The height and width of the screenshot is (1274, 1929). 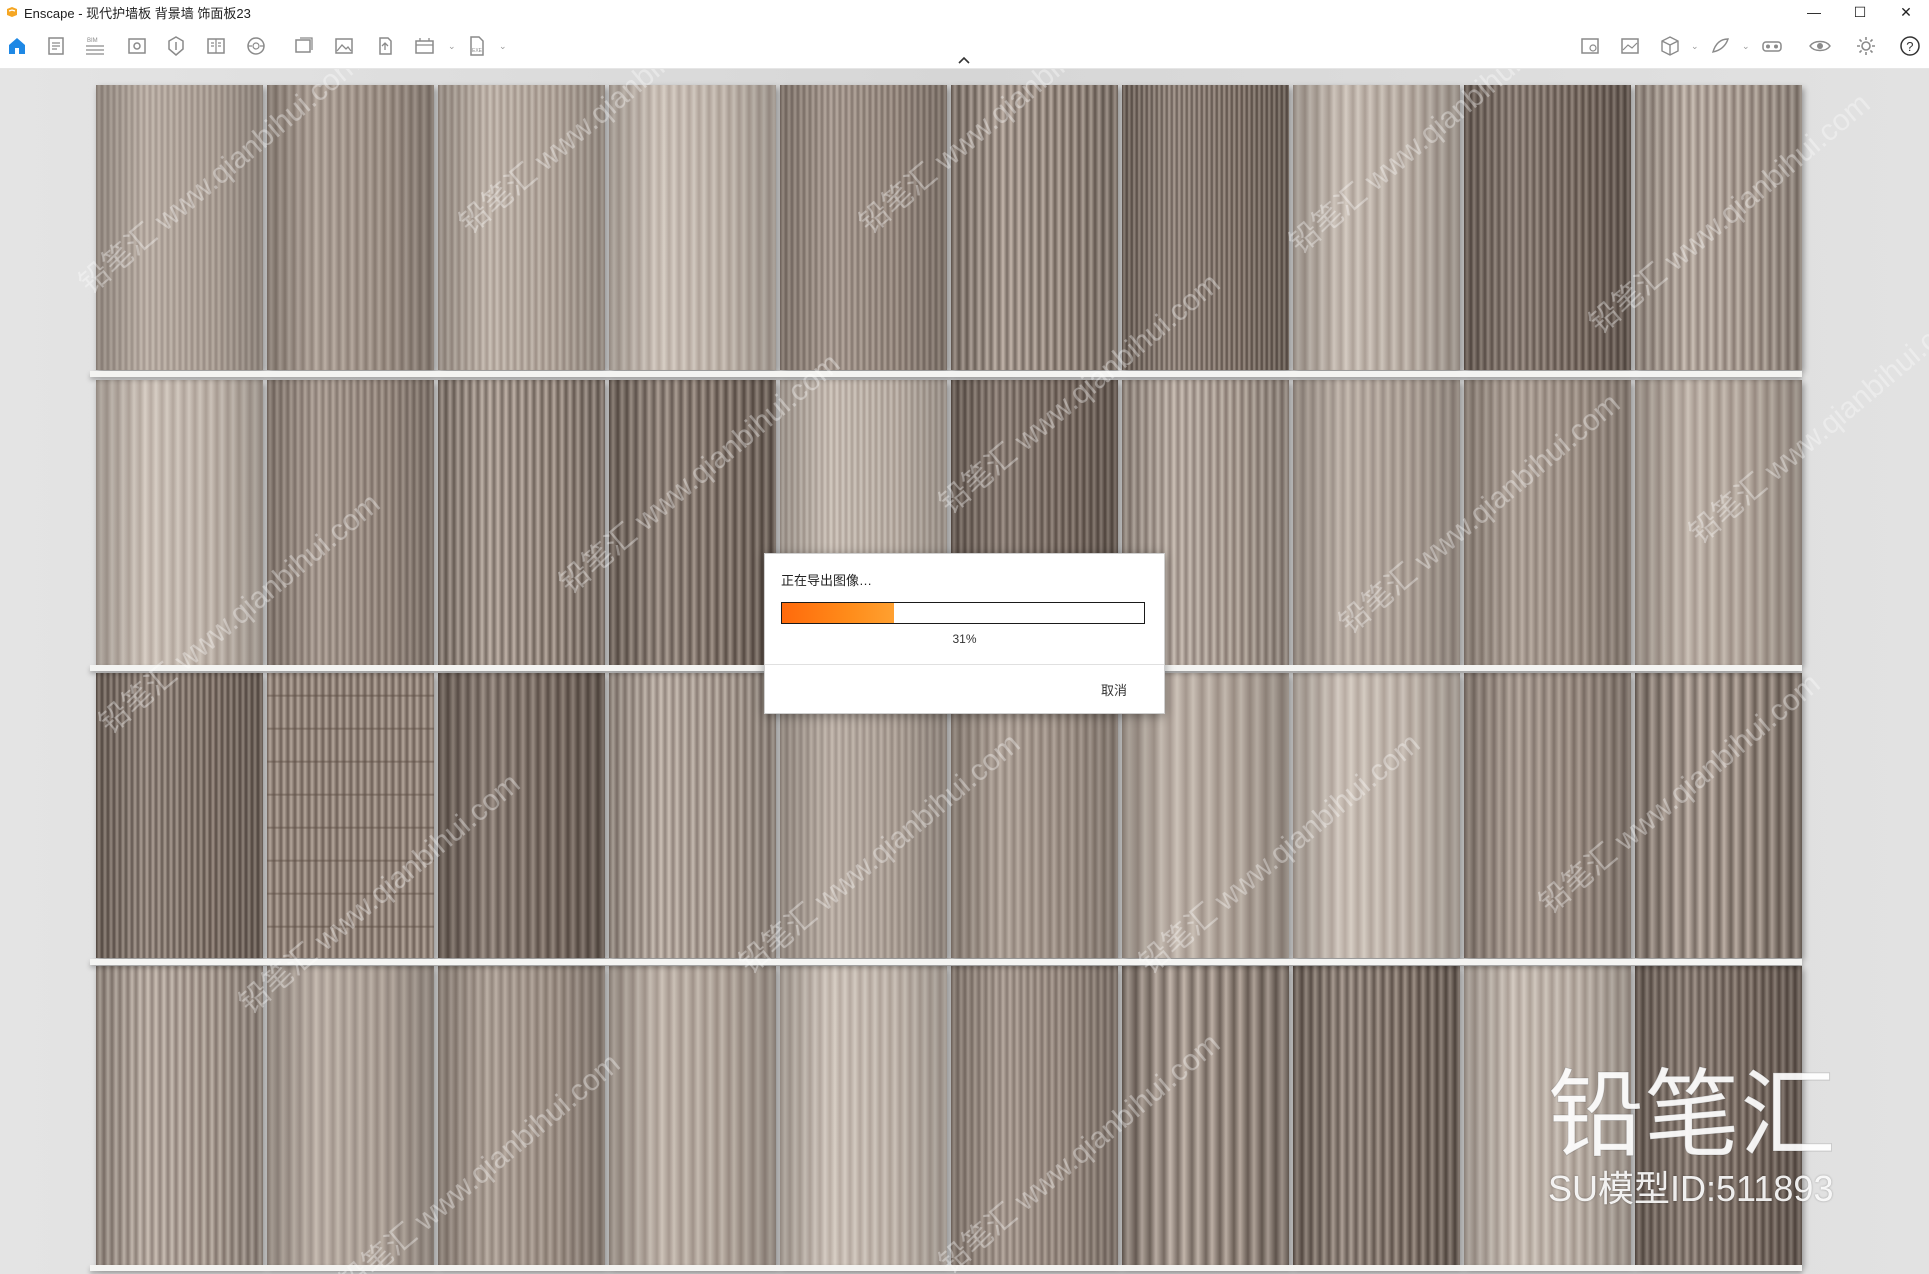 What do you see at coordinates (477, 46) in the screenshot?
I see `export-icon: EXE` at bounding box center [477, 46].